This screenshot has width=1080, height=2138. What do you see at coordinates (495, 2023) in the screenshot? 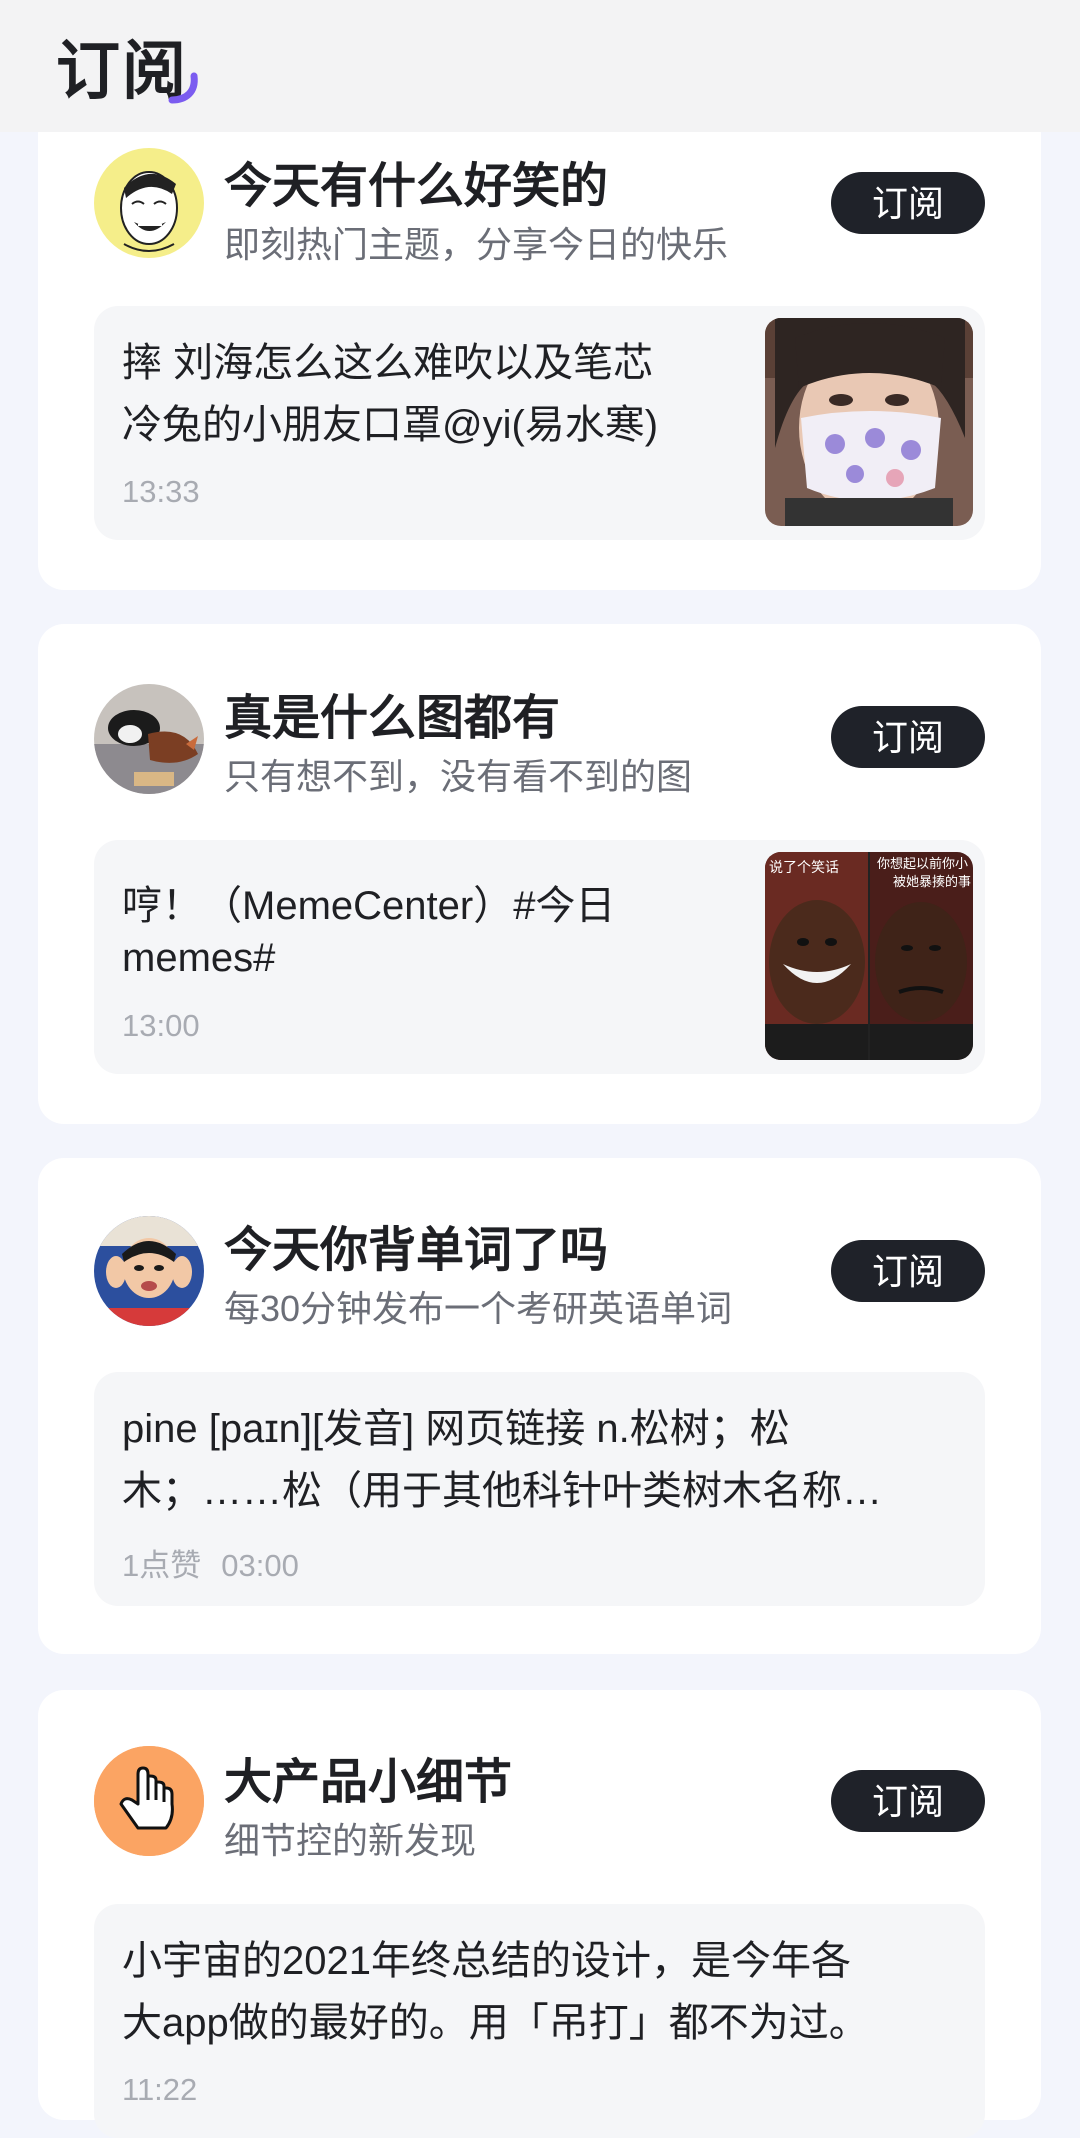
I see `post-line: 大app做的最好的。用「吊打」都不为过。` at bounding box center [495, 2023].